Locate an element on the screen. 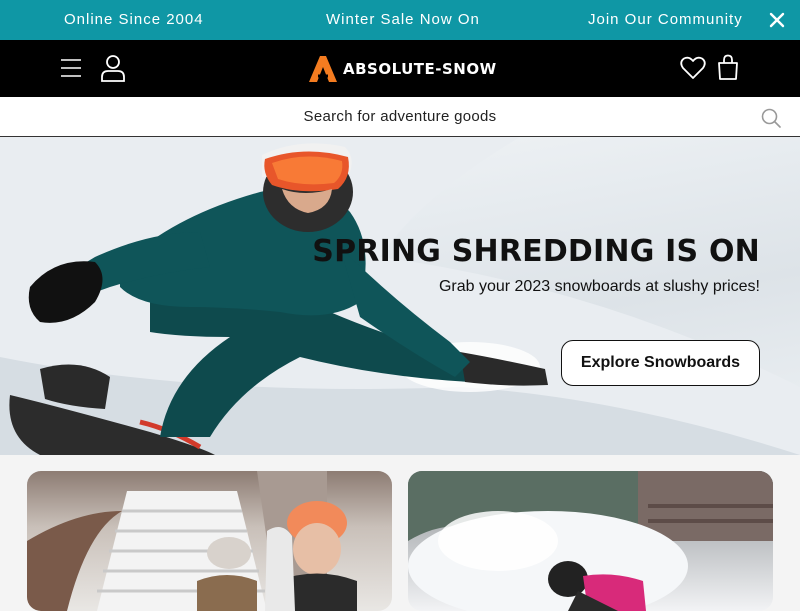 The width and height of the screenshot is (800, 611). search-icon is located at coordinates (771, 118).